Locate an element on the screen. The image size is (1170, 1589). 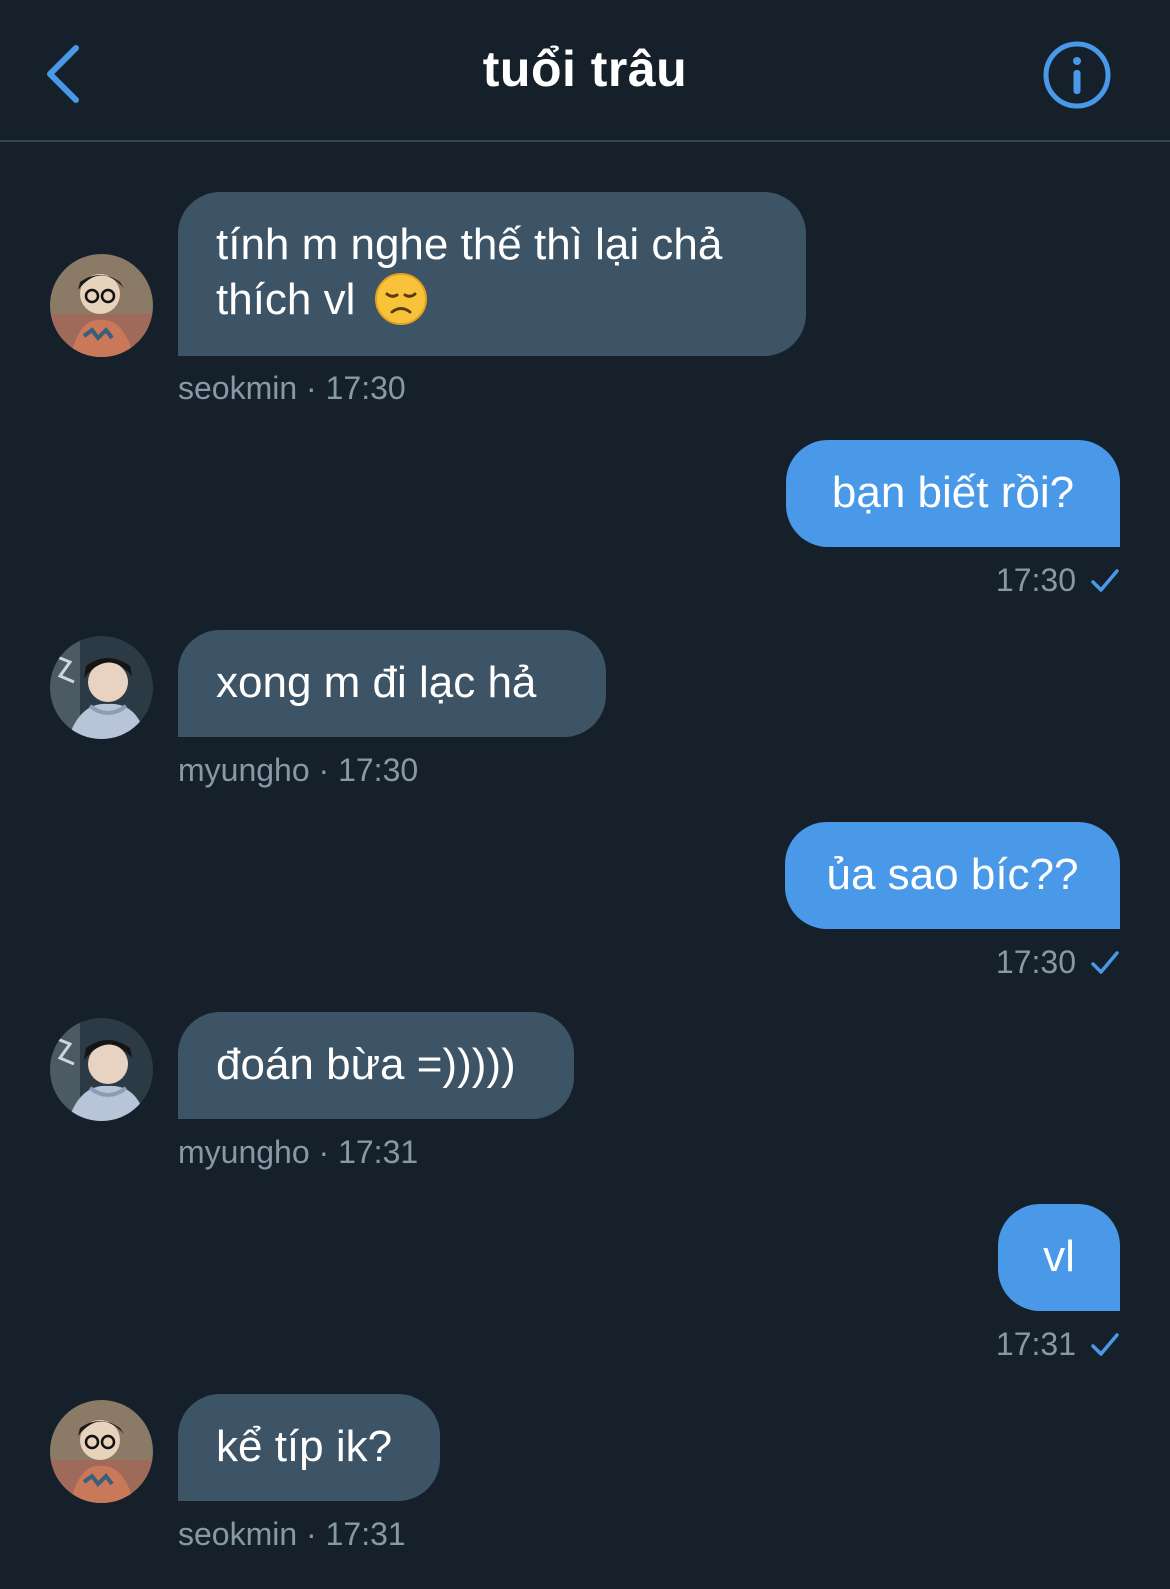
message-meta: myungho · 17:30 is located at coordinates (298, 770).